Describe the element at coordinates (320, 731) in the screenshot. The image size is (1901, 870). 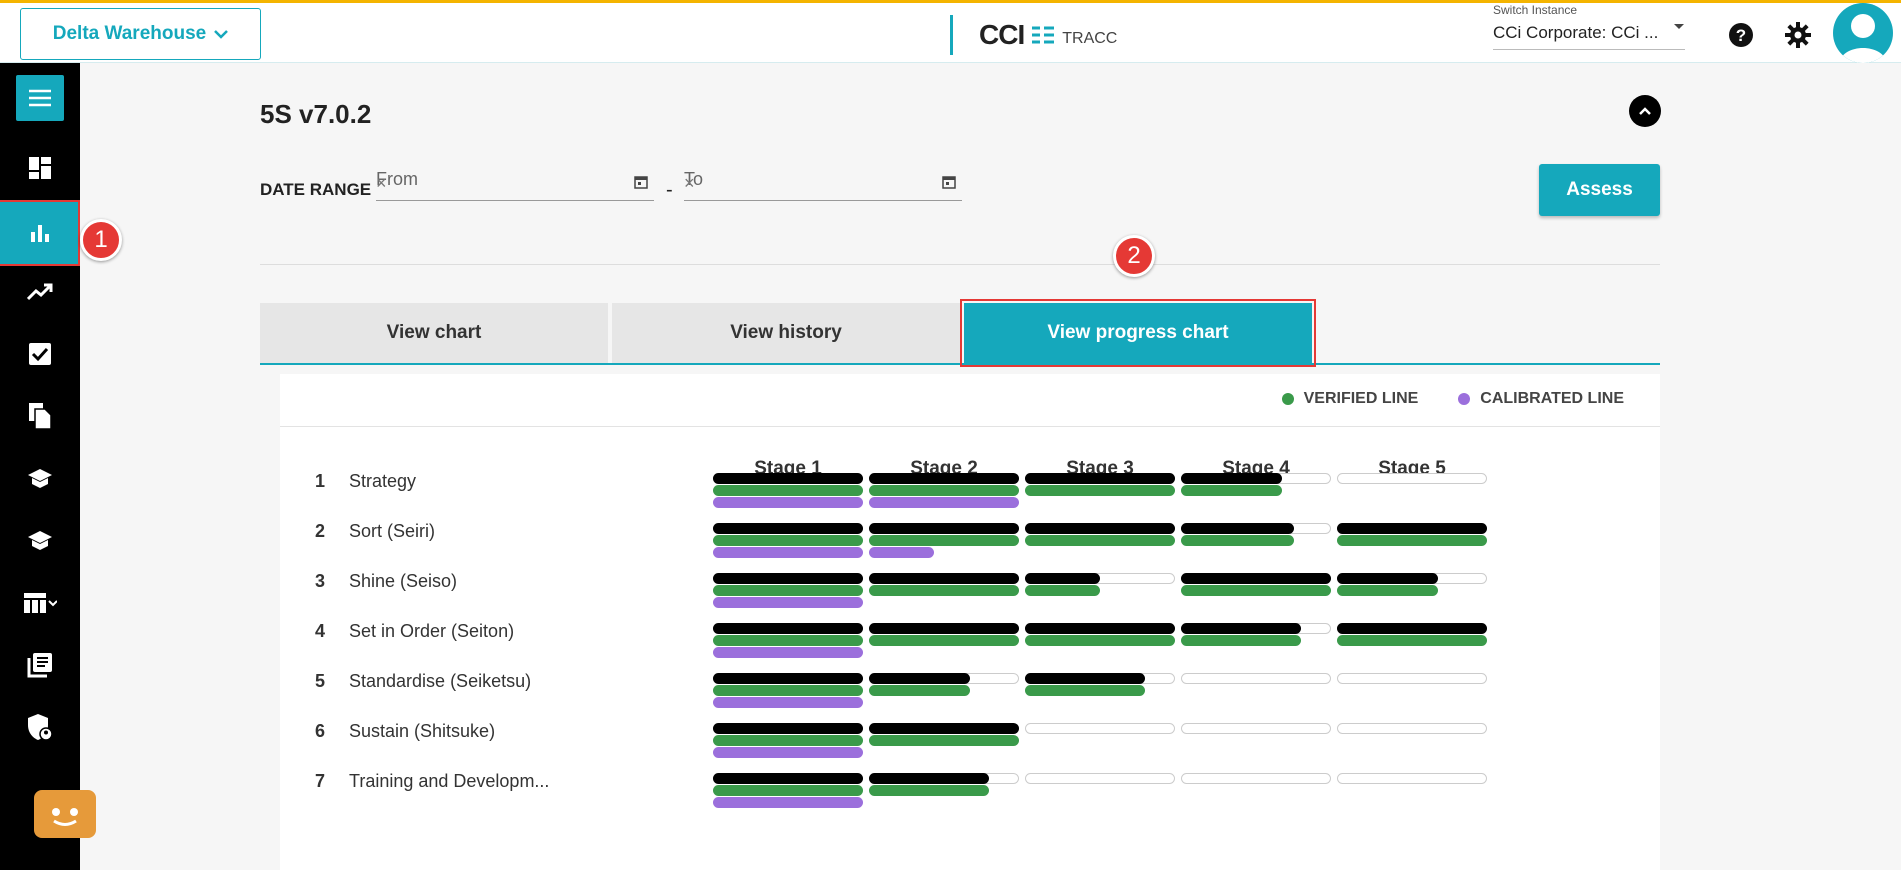
I see `row-number: 6` at that location.